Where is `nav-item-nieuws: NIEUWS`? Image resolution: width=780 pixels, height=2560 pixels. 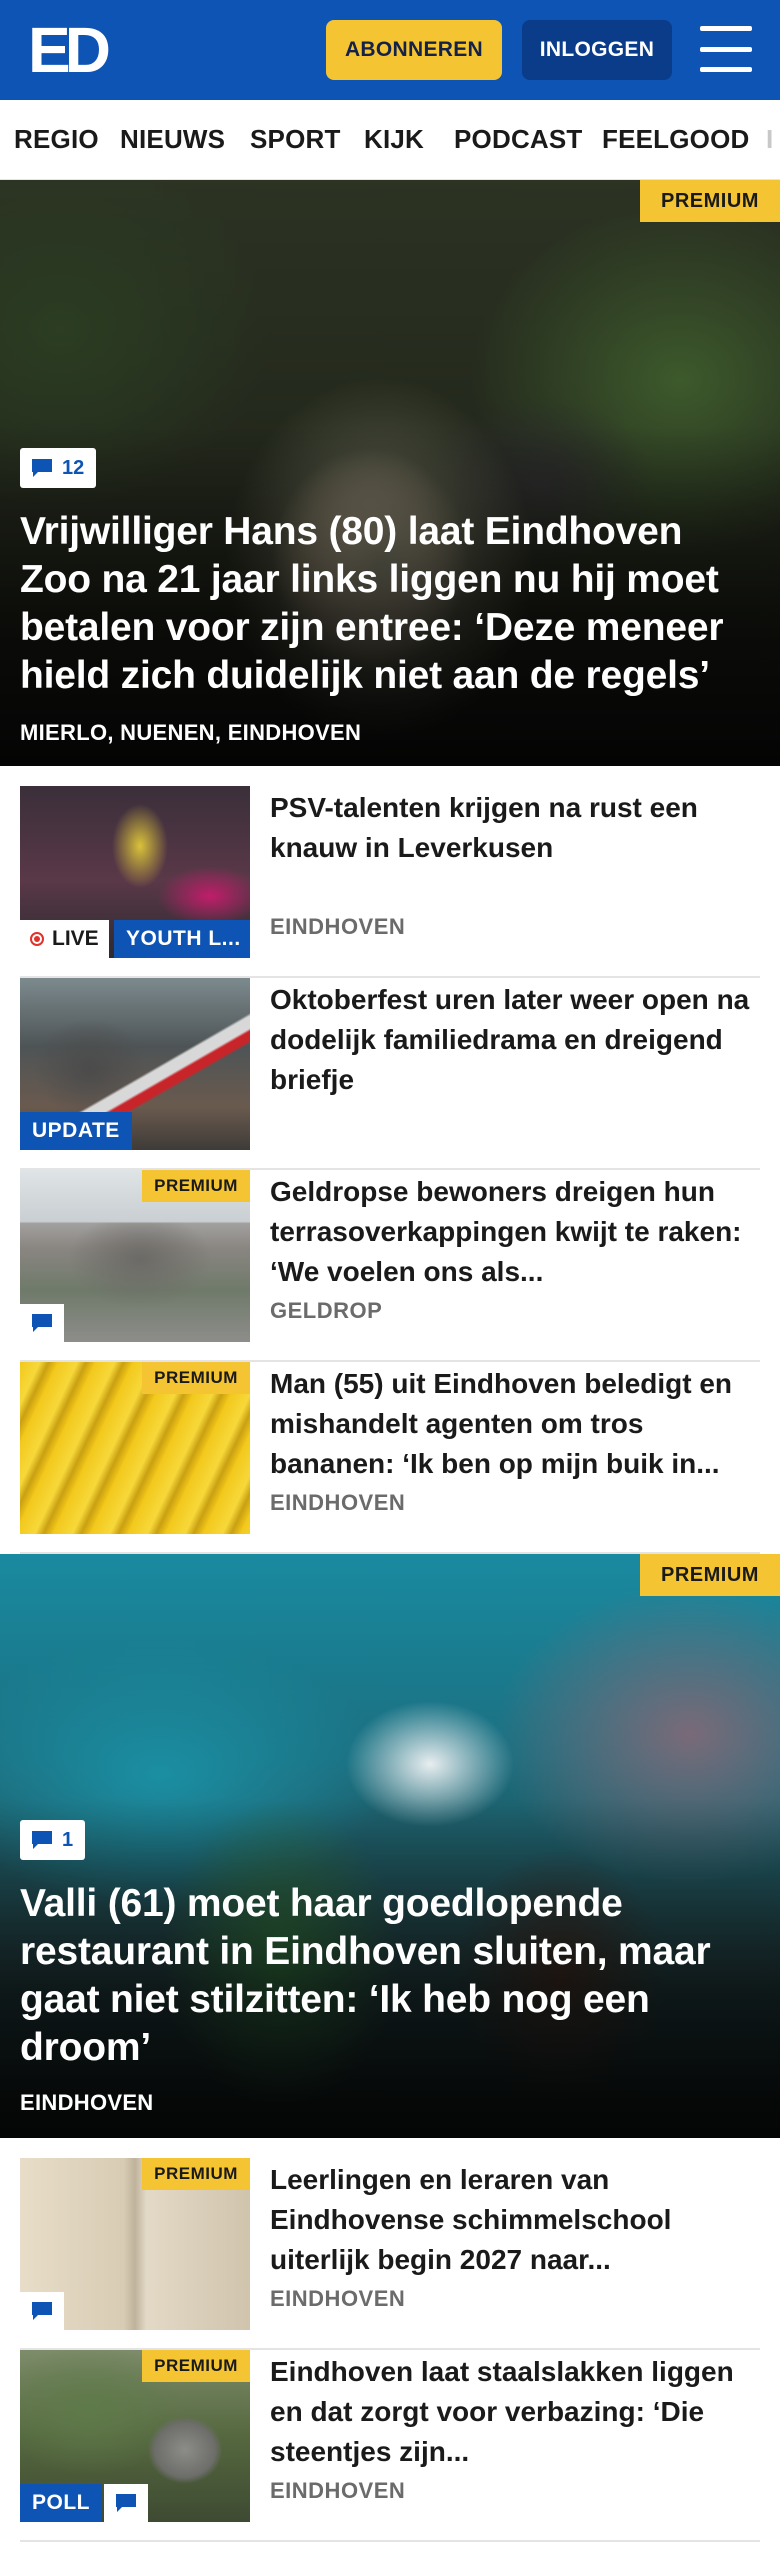 nav-item-nieuws: NIEUWS is located at coordinates (172, 139).